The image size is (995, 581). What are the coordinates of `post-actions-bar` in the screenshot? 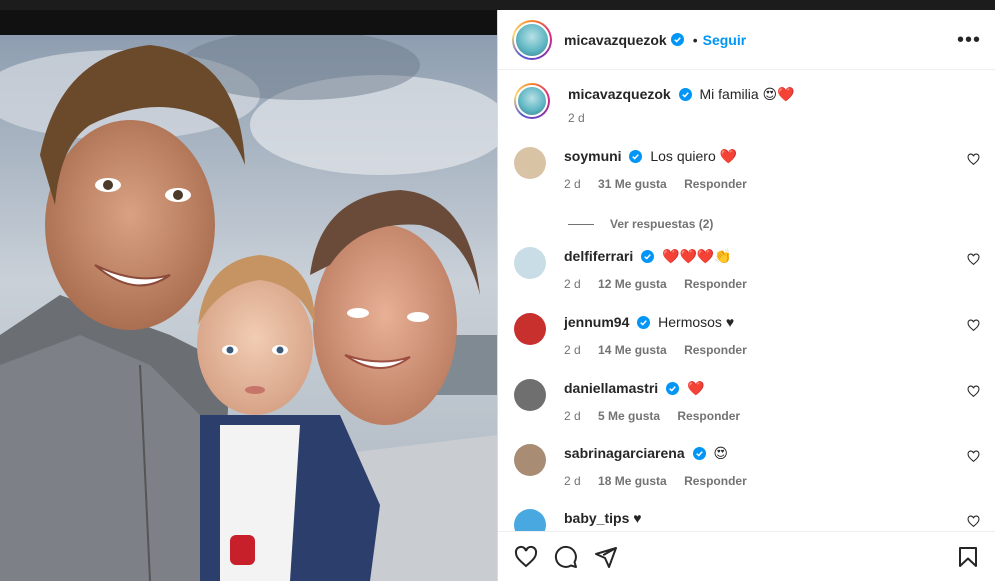 It's located at (746, 556).